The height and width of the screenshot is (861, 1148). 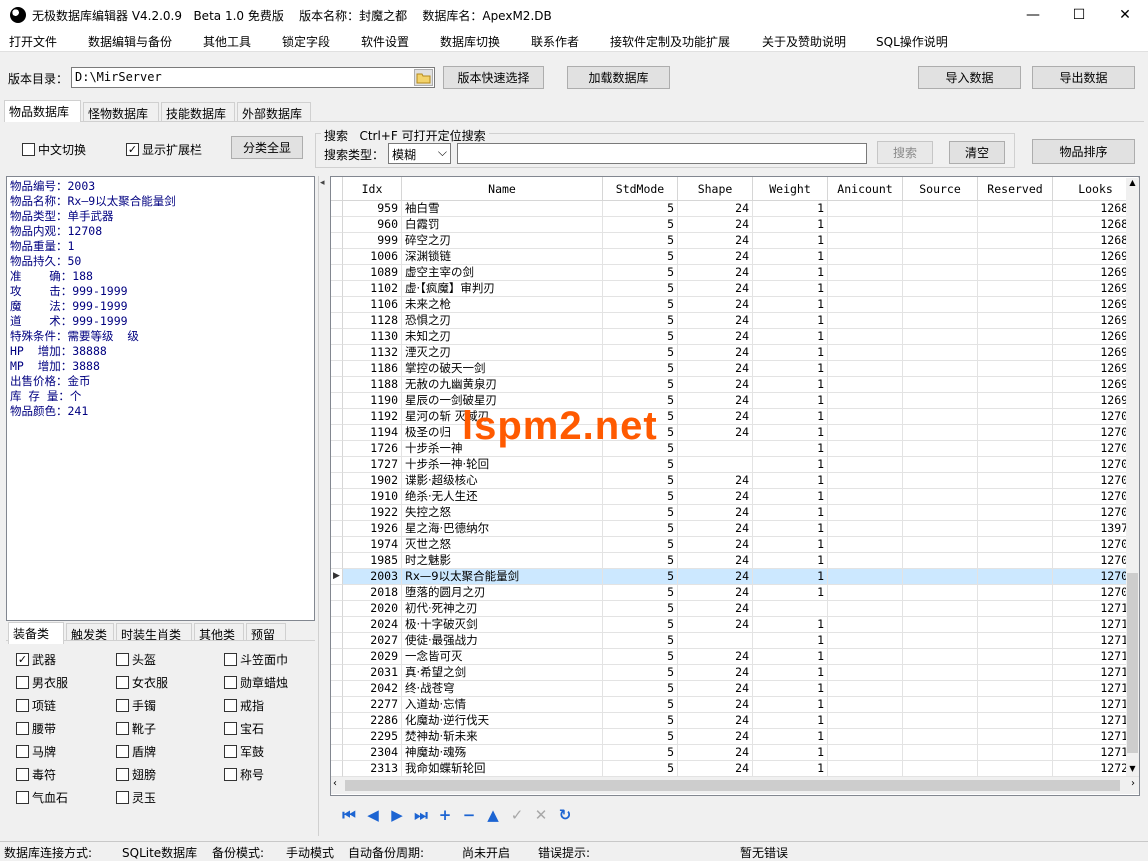 What do you see at coordinates (372, 625) in the screenshot?
I see `cell-idx: 2024` at bounding box center [372, 625].